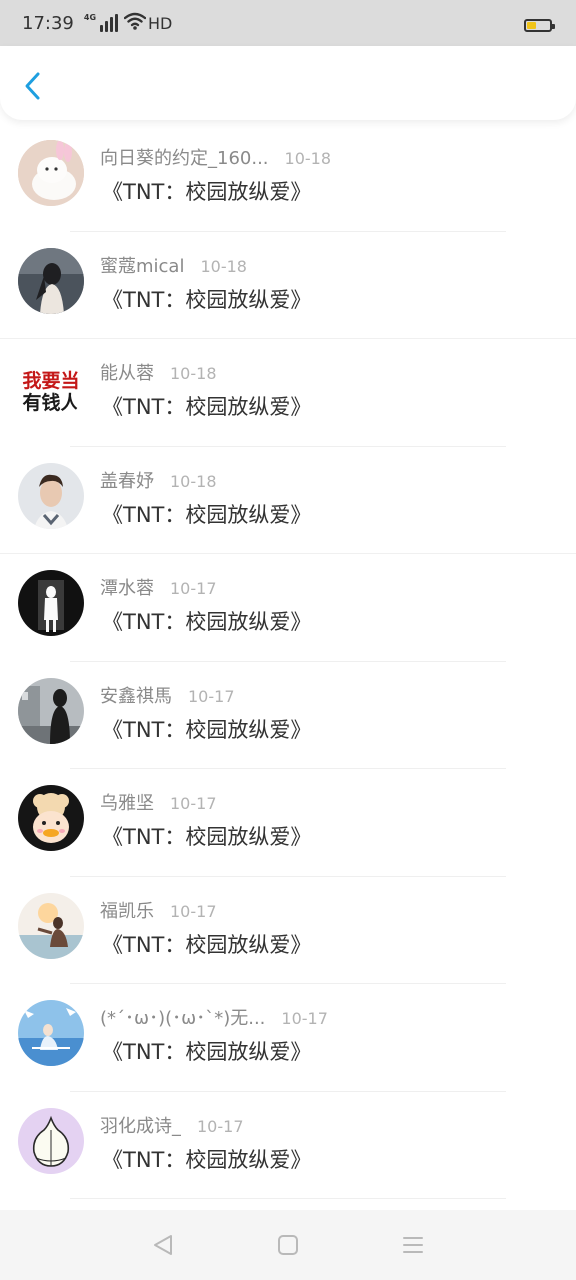 The width and height of the screenshot is (576, 1280). Describe the element at coordinates (90, 17) in the screenshot. I see `network-type: 4G` at that location.